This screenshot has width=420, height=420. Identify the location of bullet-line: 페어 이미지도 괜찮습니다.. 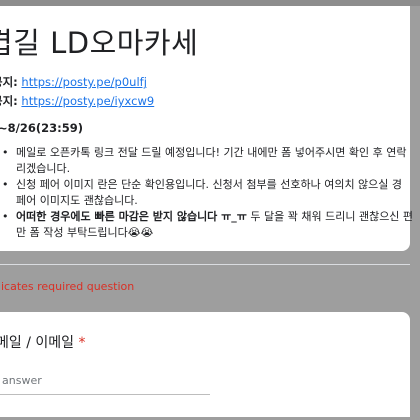
(77, 200).